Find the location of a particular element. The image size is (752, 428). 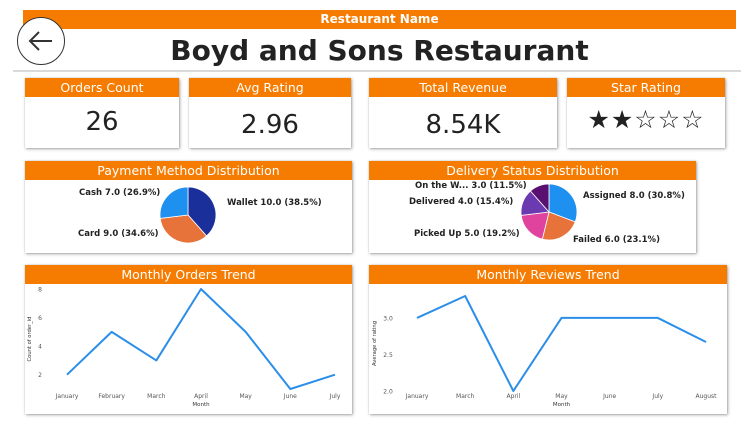

pie-slice-cash is located at coordinates (174, 202).